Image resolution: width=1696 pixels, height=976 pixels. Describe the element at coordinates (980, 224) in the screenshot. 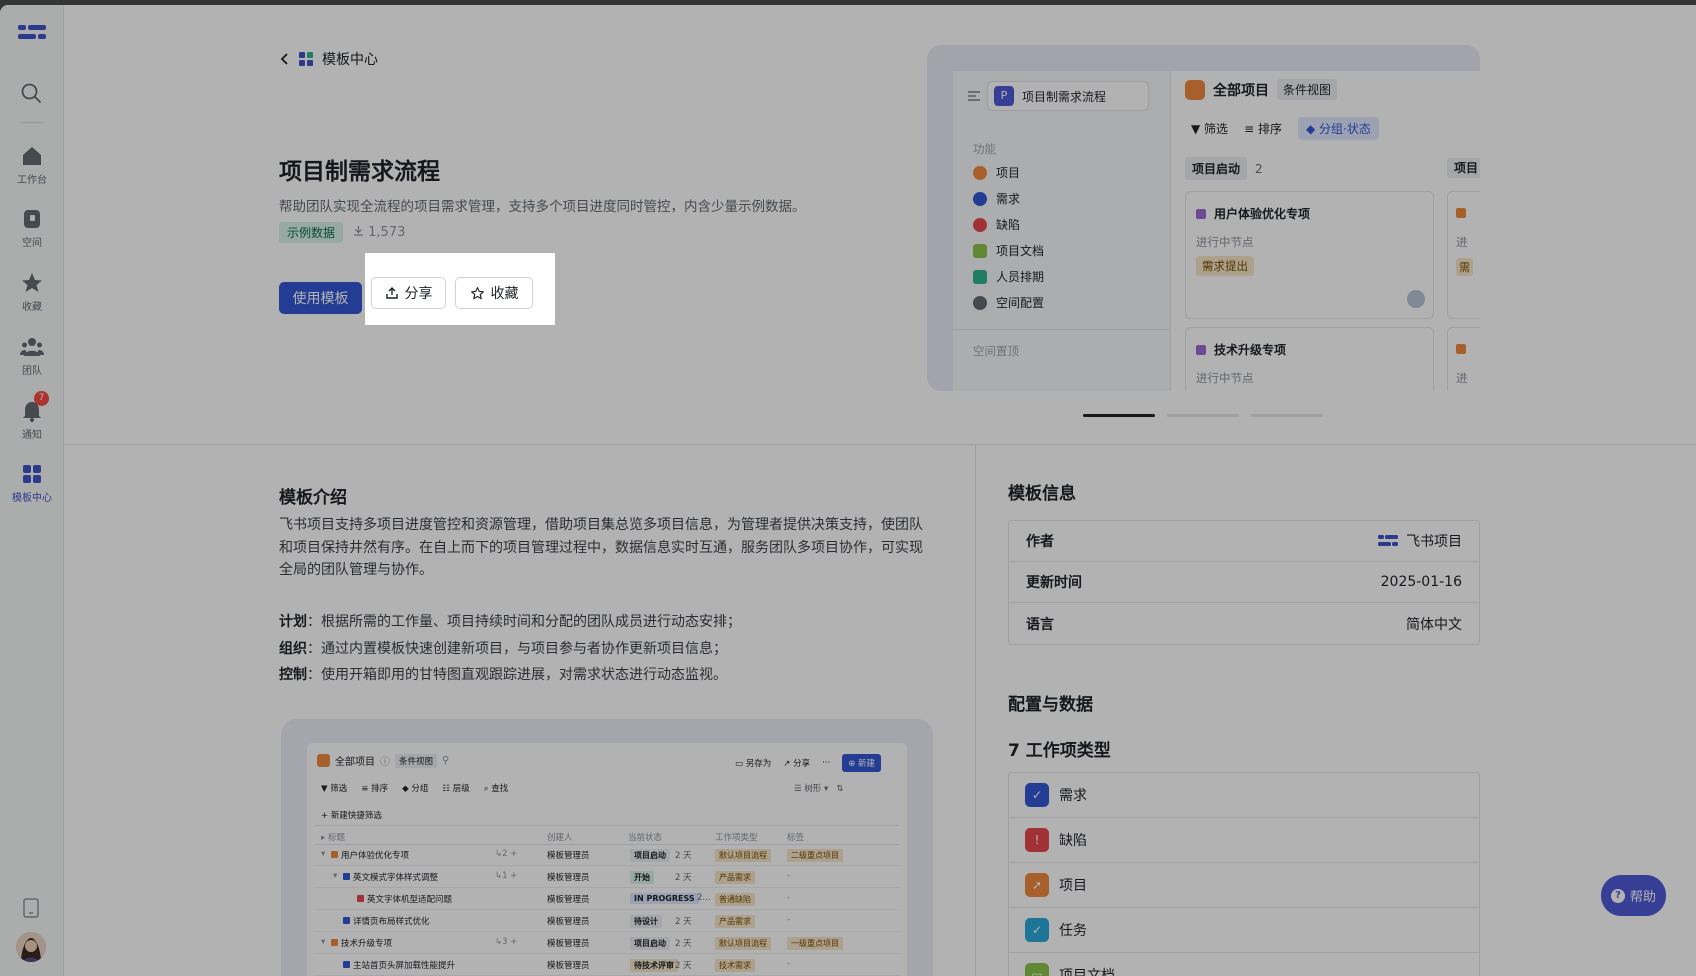

I see `alert-icon` at that location.